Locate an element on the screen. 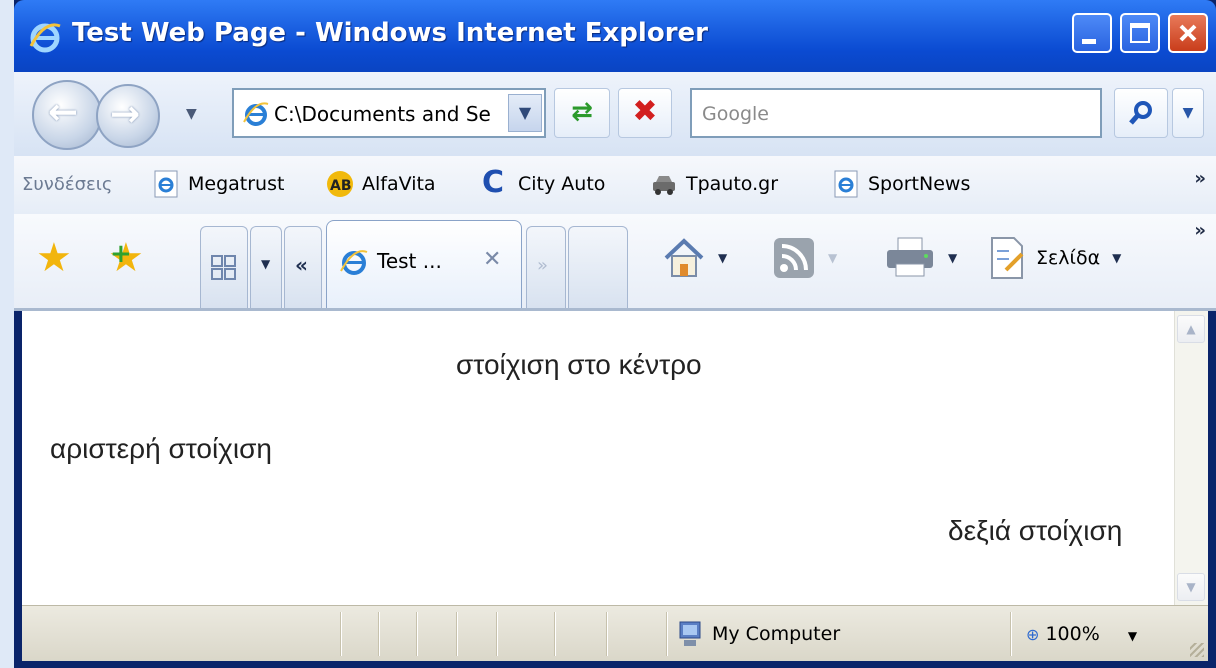  ab-logo-icon: AB is located at coordinates (340, 184).